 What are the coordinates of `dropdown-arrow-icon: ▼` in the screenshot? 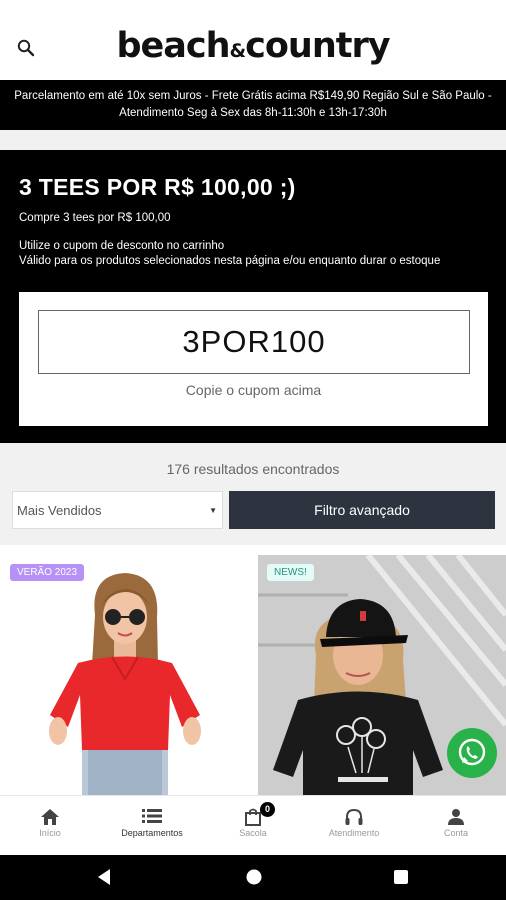 It's located at (213, 510).